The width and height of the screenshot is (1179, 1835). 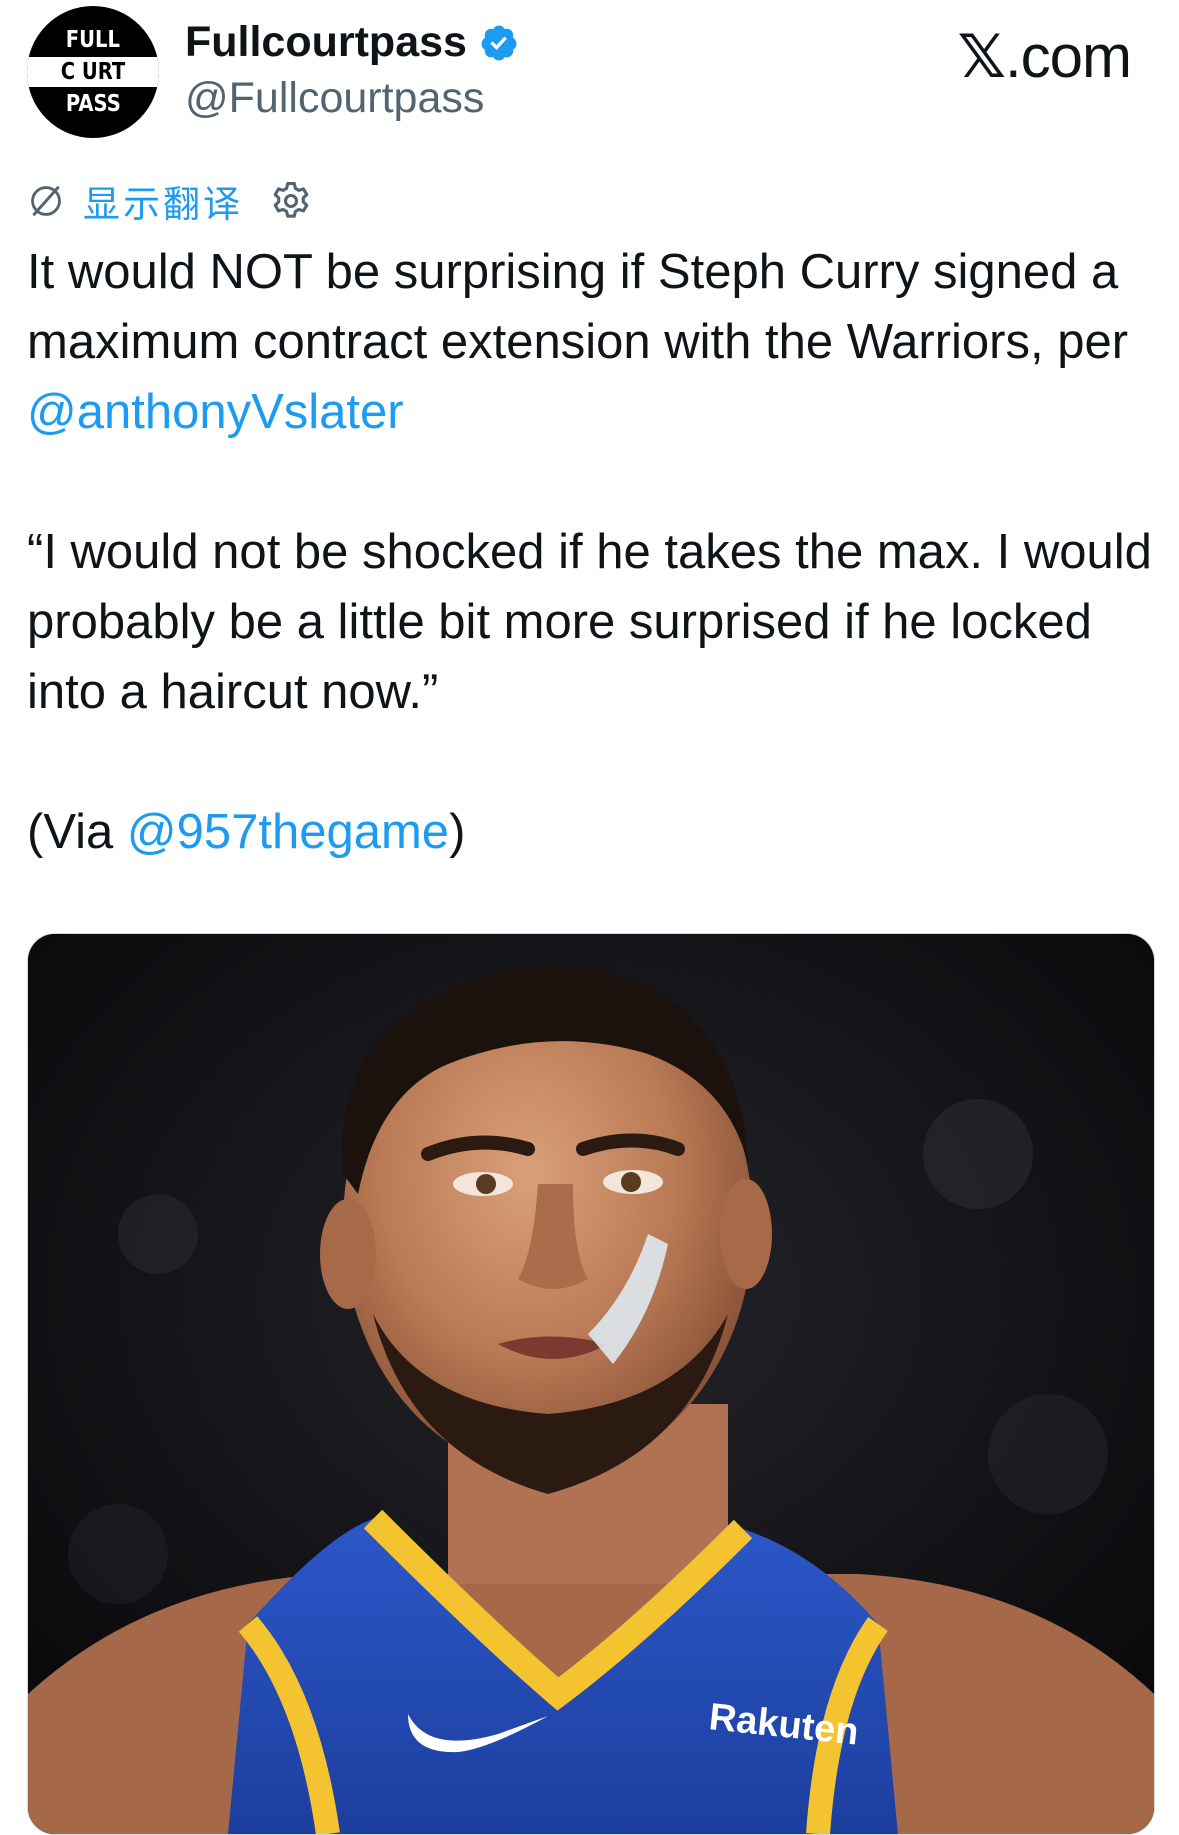 I want to click on via-suffix: ), so click(x=457, y=832).